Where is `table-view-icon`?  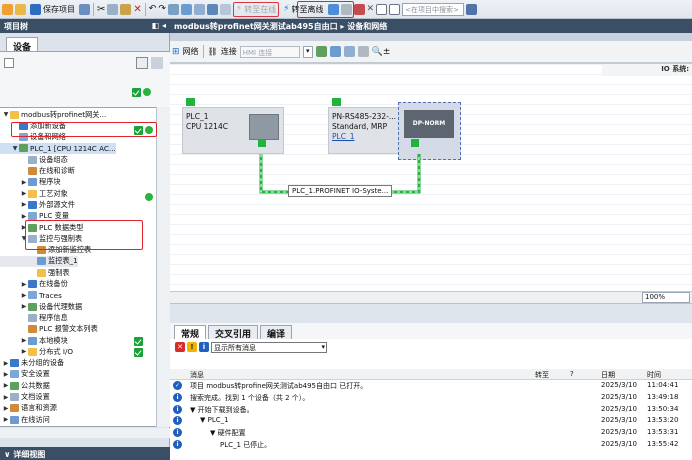 table-view-icon is located at coordinates (363, 51).